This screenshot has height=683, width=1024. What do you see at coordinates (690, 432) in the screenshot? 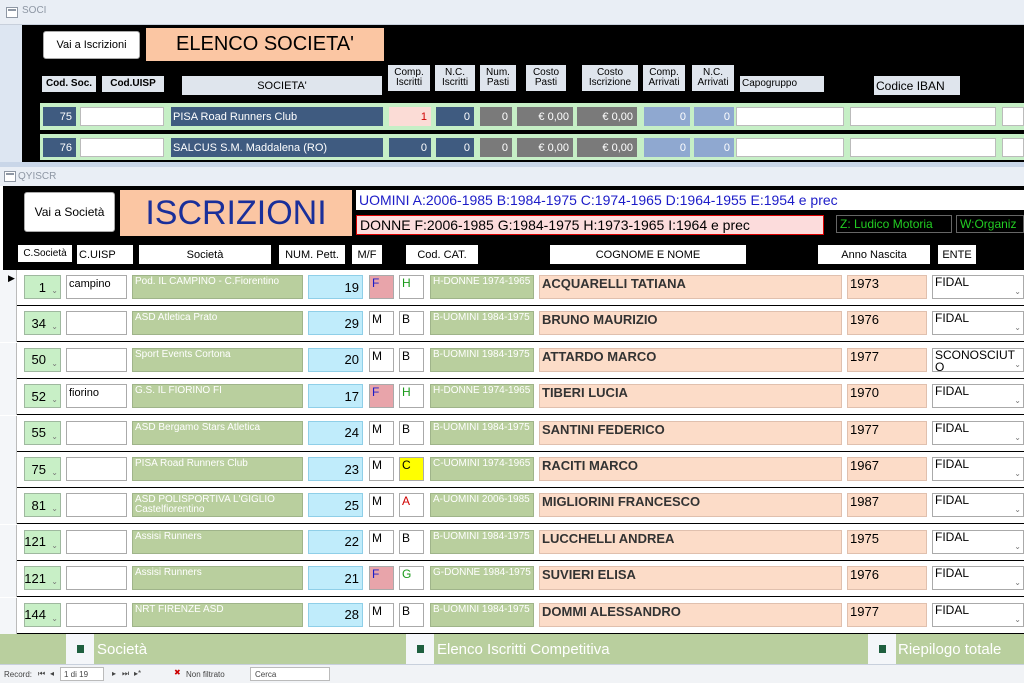
I see `cognome-nome-field: SANTINI FEDERICO` at bounding box center [690, 432].